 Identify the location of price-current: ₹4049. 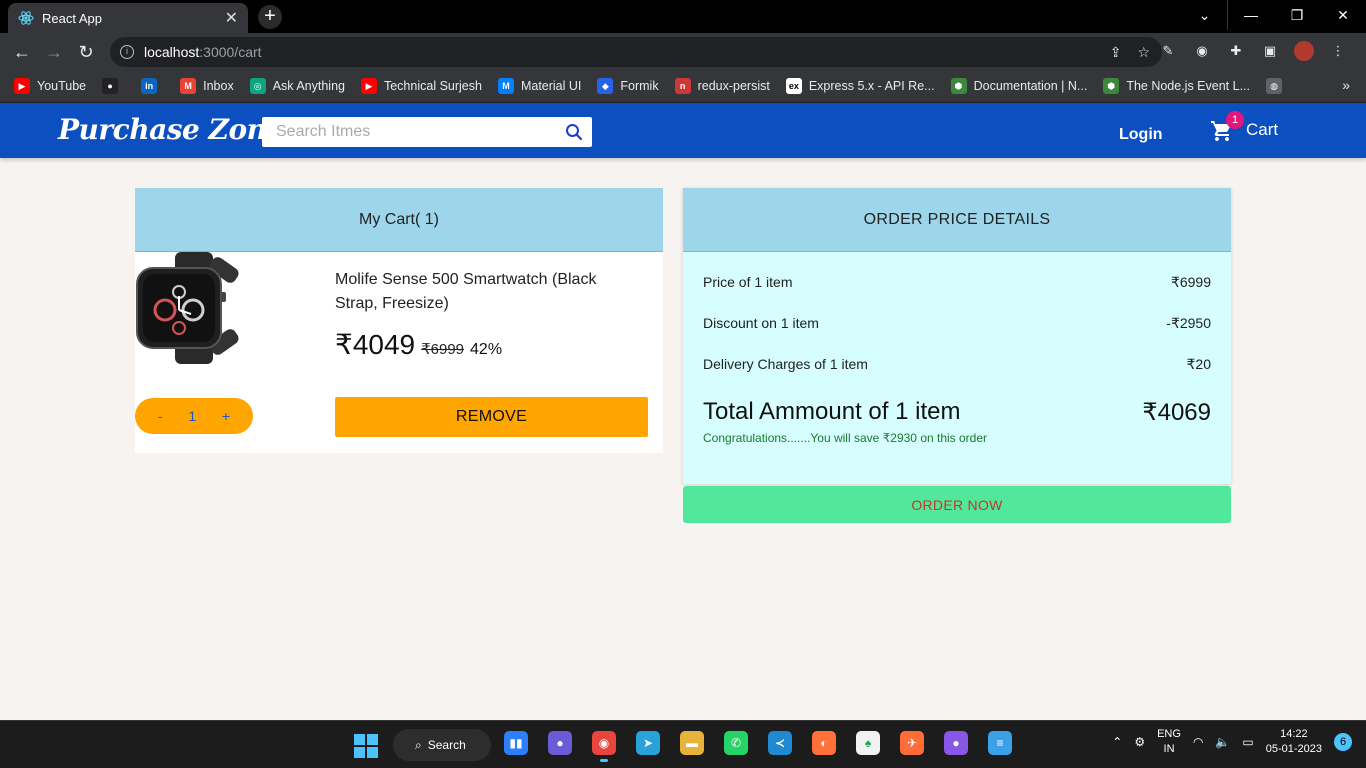
(375, 344).